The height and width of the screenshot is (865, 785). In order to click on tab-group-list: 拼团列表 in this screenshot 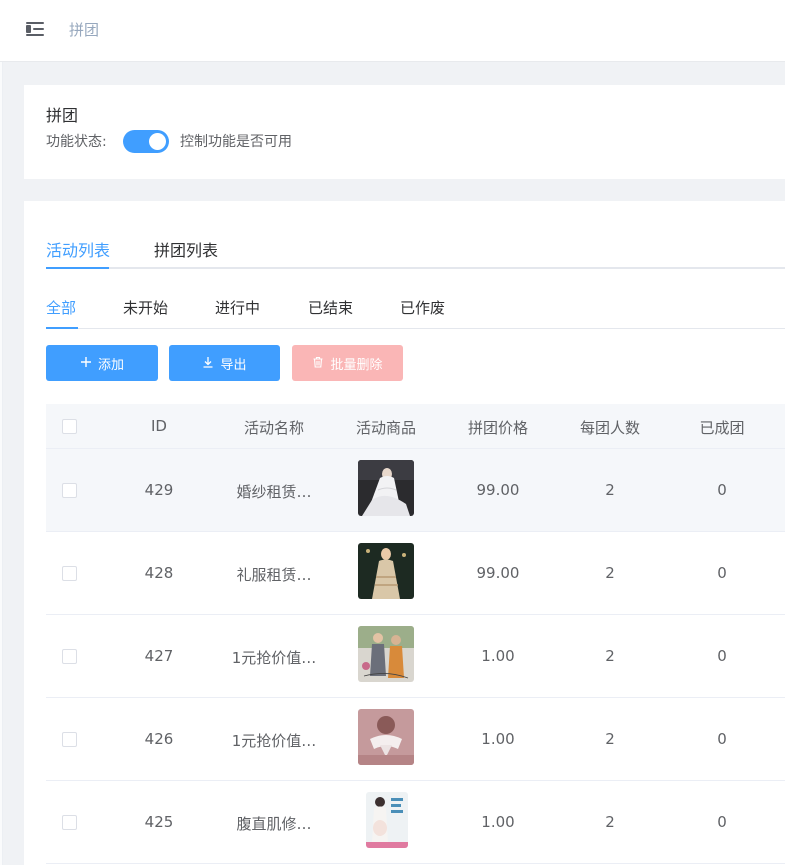, I will do `click(186, 249)`.